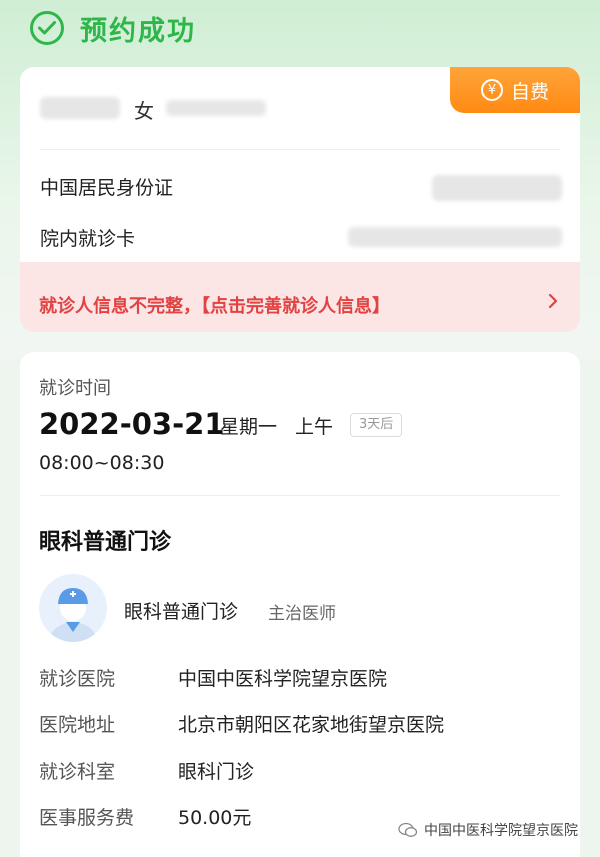 The width and height of the screenshot is (600, 857). I want to click on wechat-icon, so click(408, 829).